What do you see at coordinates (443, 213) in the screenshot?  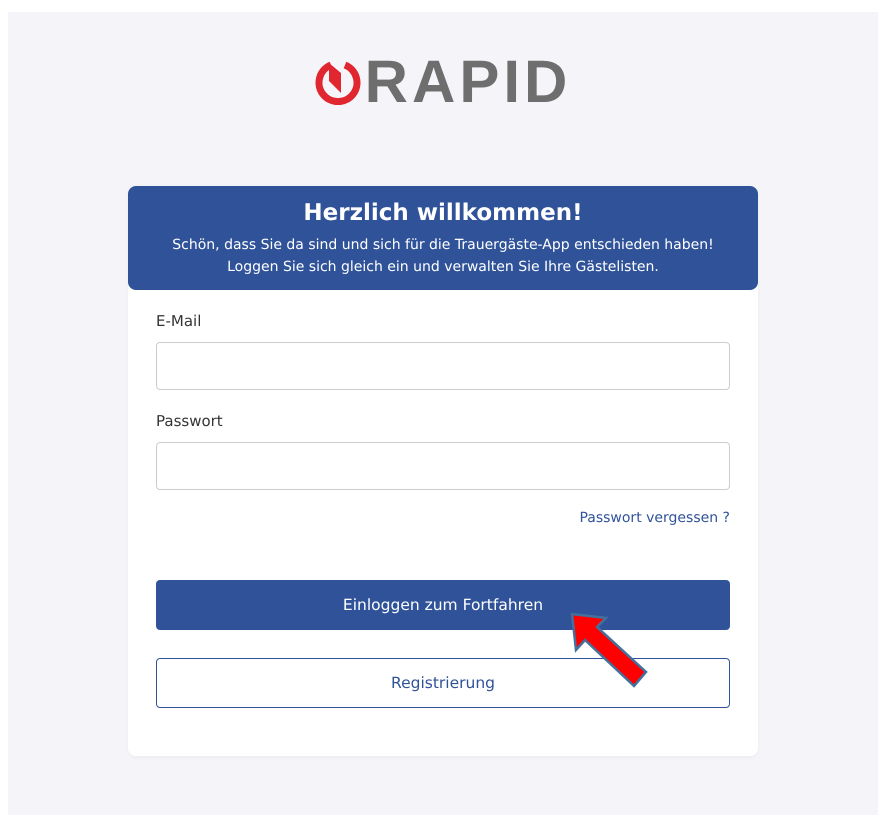 I see `welcome-title: Herzlich willkommen!` at bounding box center [443, 213].